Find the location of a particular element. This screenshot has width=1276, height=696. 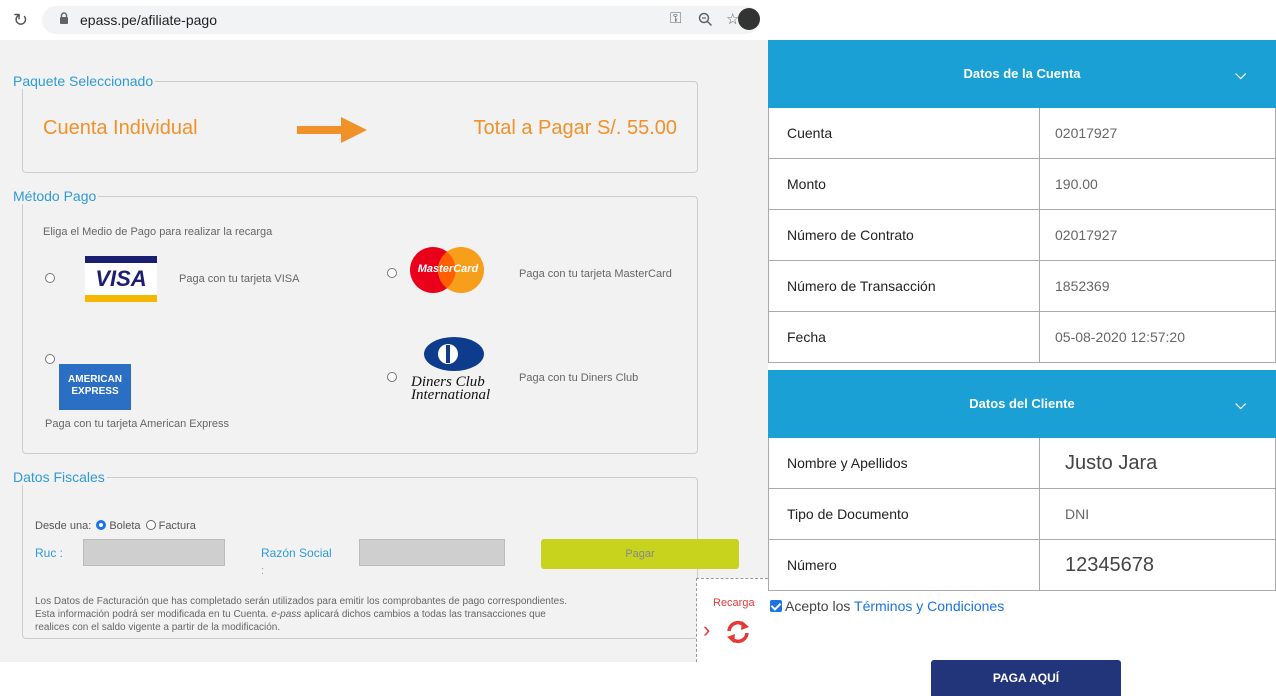

diners-logo is located at coordinates (454, 354).